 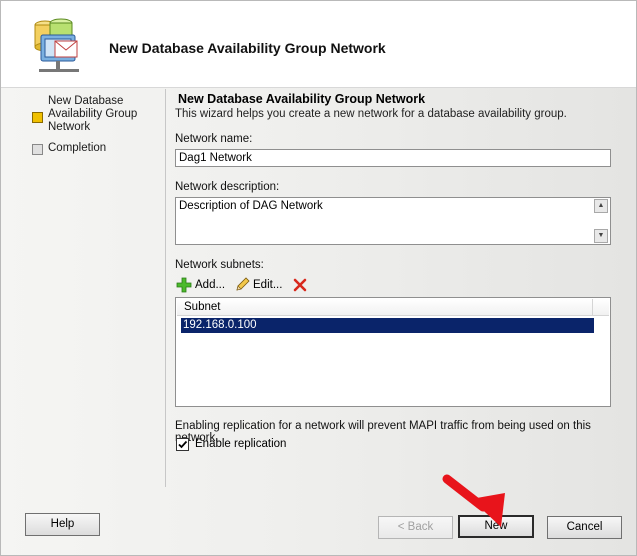 I want to click on enable-replication-checkbox, so click(x=182, y=444).